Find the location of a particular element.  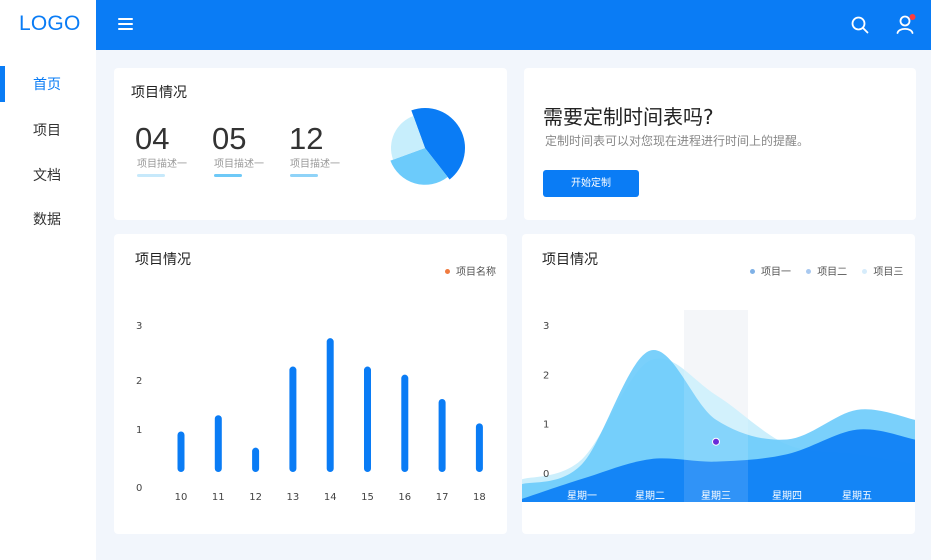

logo: LOGO is located at coordinates (50, 23).